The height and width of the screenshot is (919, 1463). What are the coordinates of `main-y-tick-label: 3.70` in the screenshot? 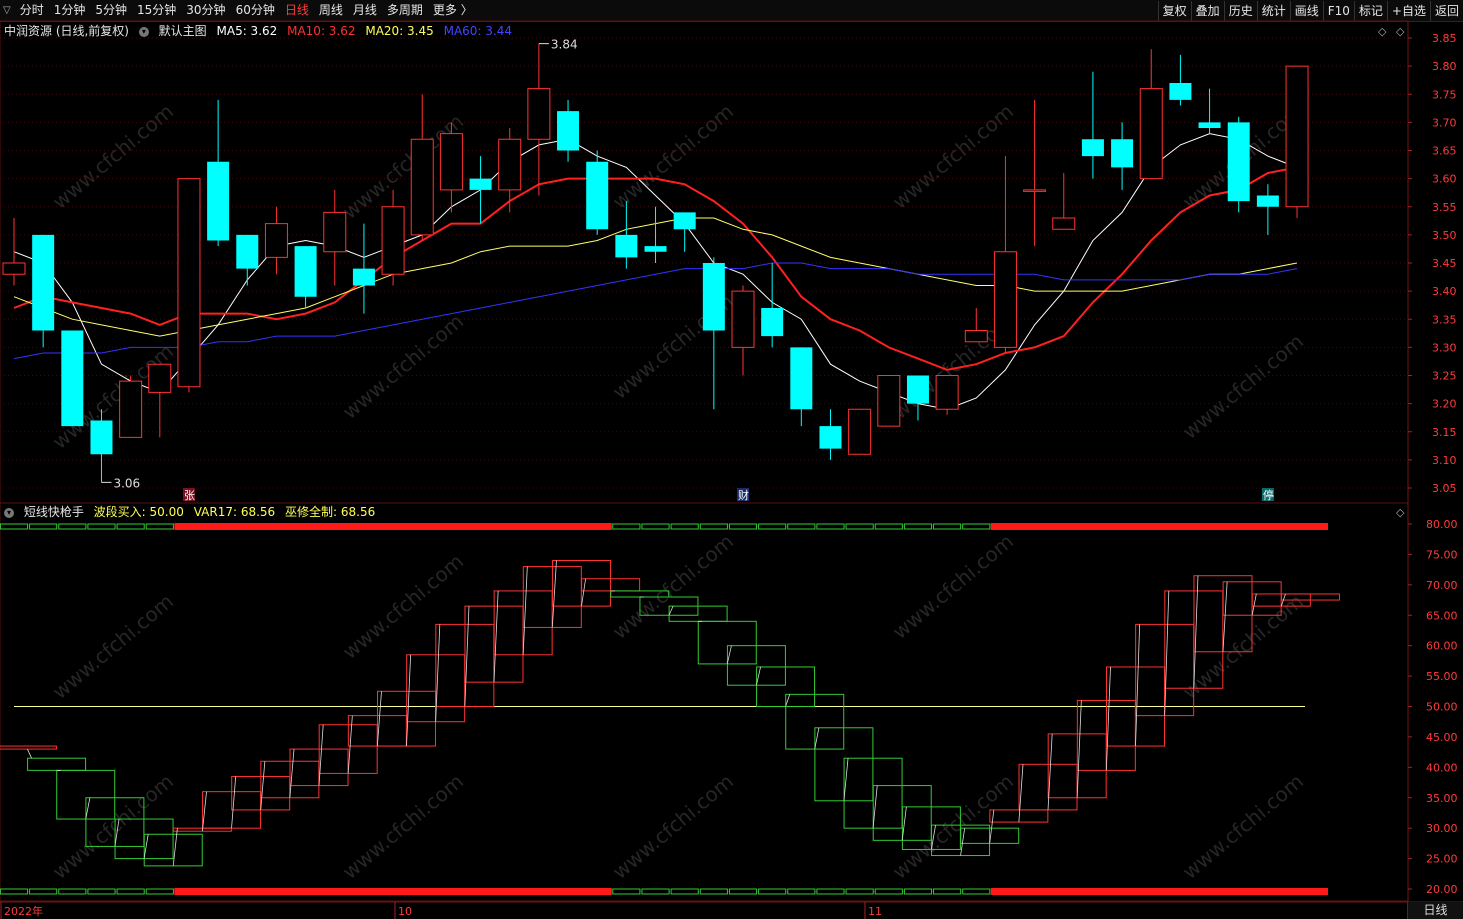 It's located at (1444, 122).